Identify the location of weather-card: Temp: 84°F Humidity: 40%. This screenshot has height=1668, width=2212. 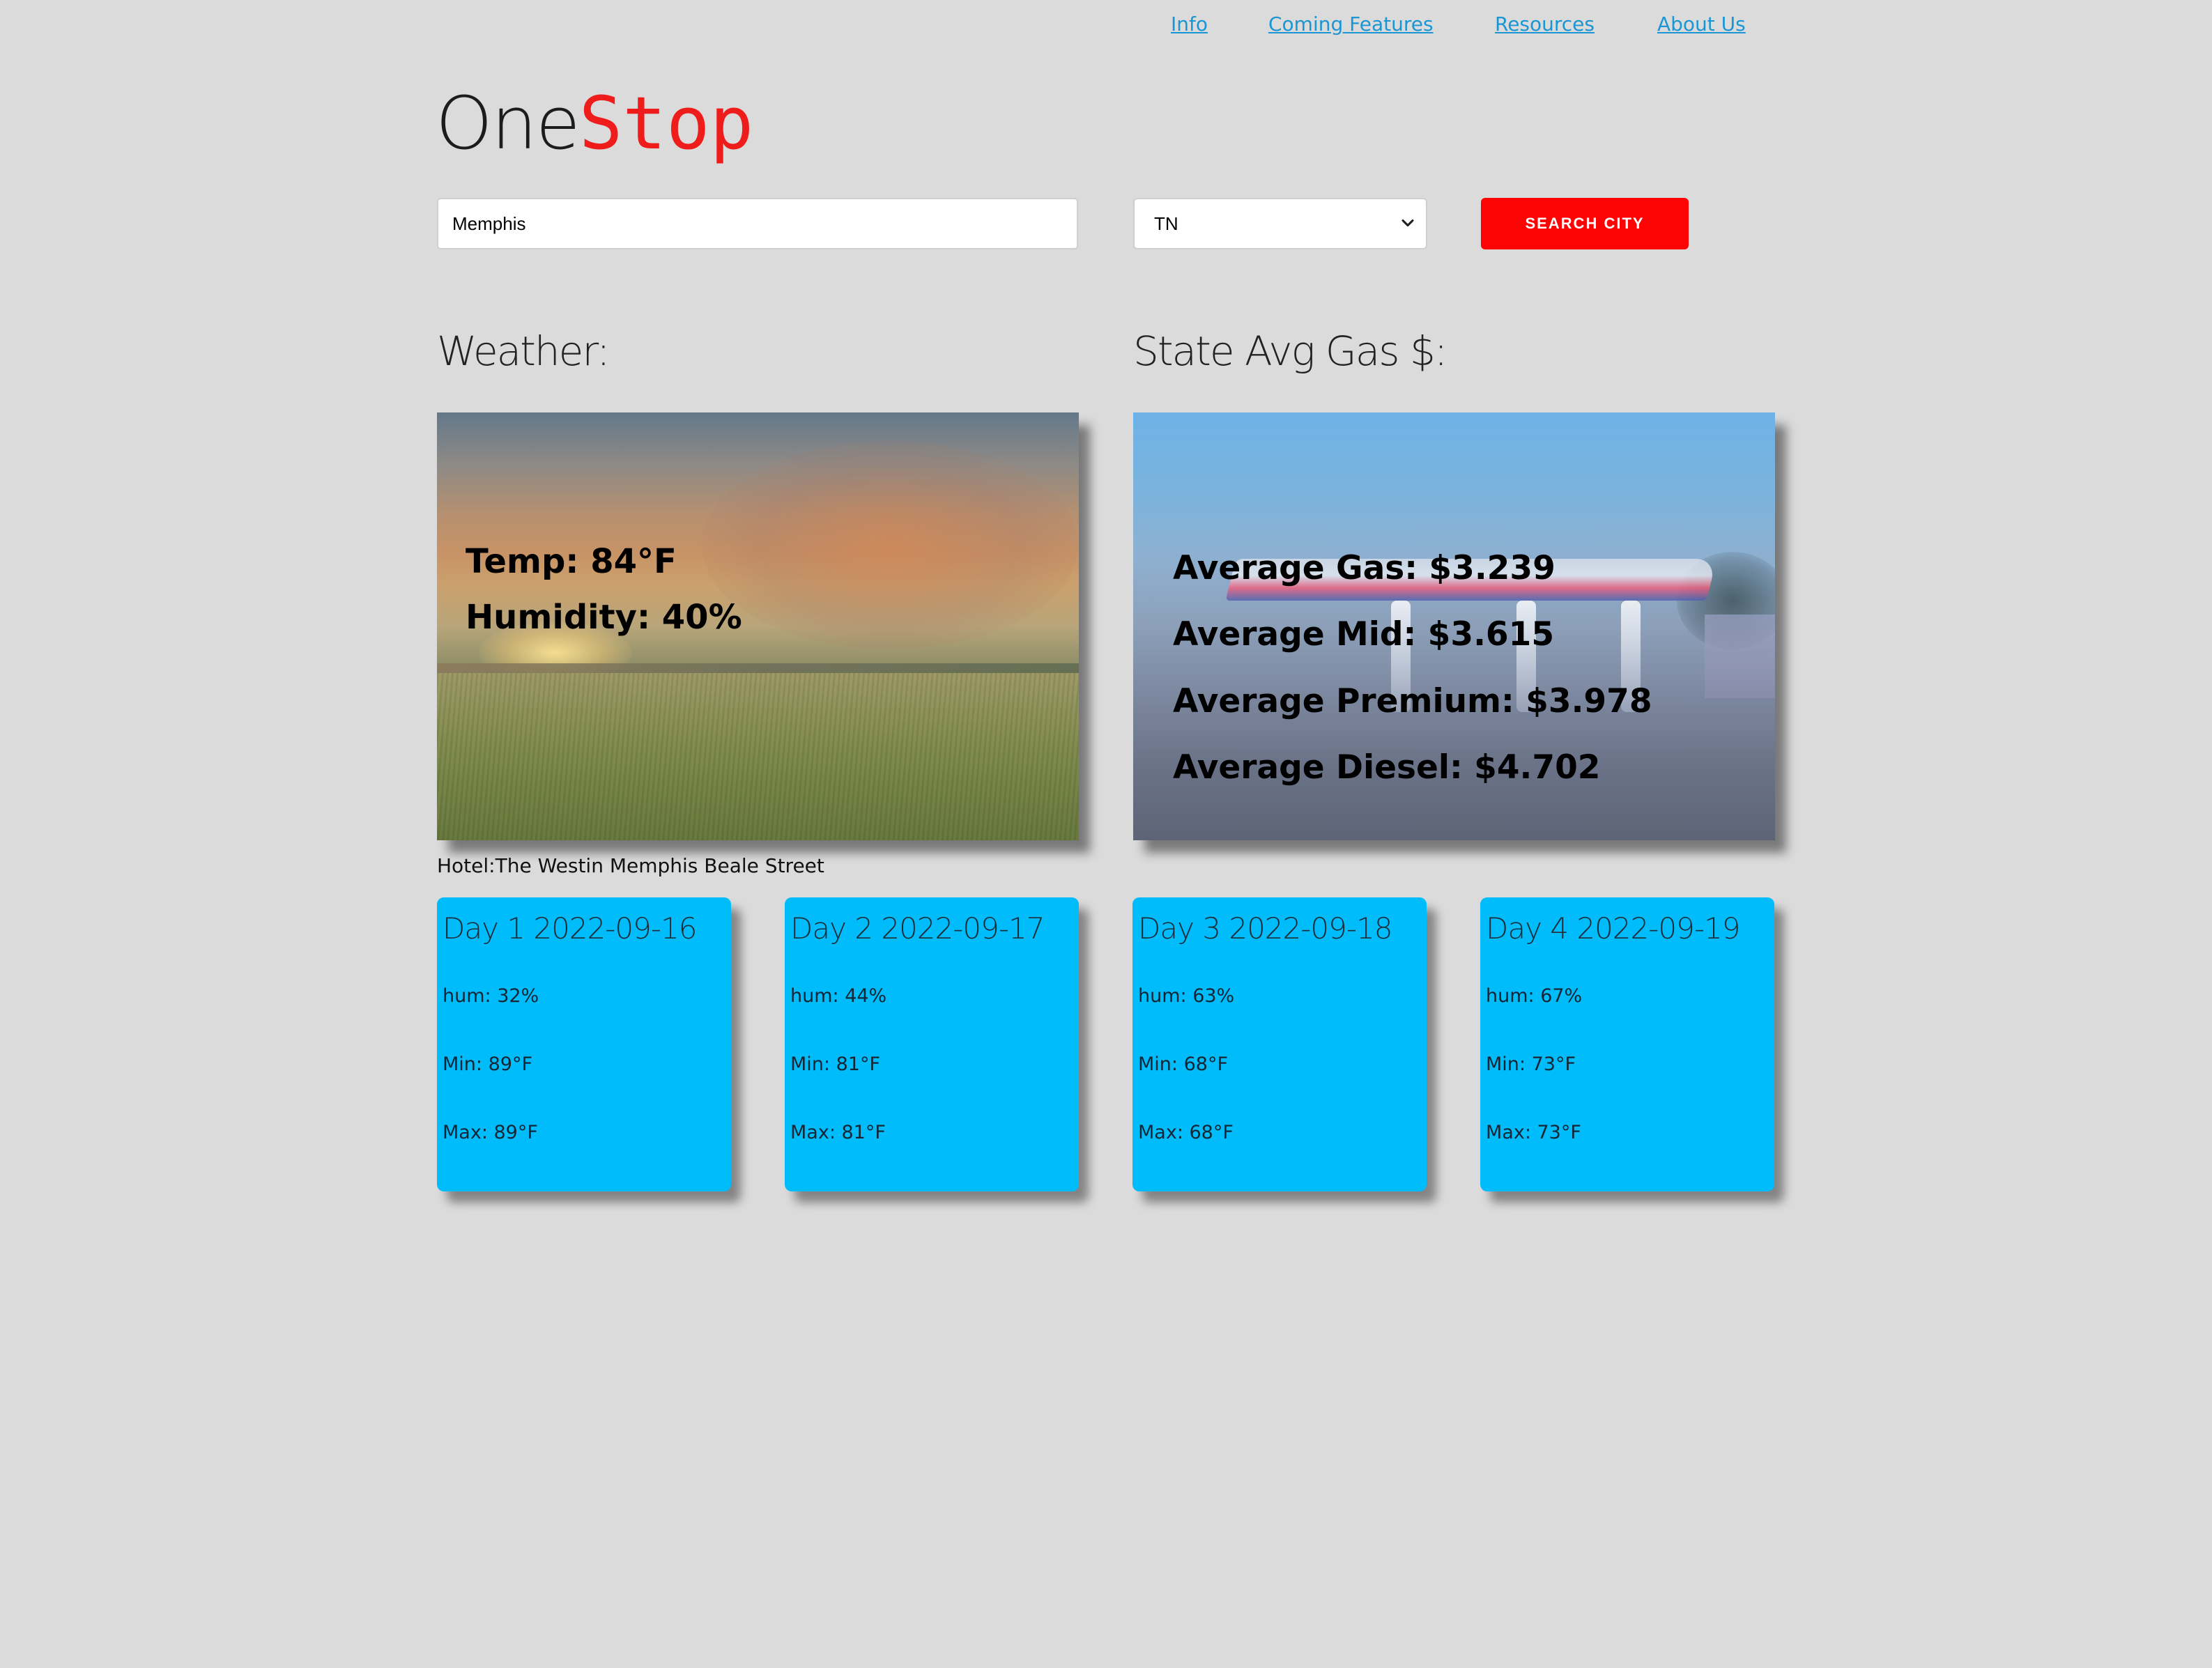
(758, 626).